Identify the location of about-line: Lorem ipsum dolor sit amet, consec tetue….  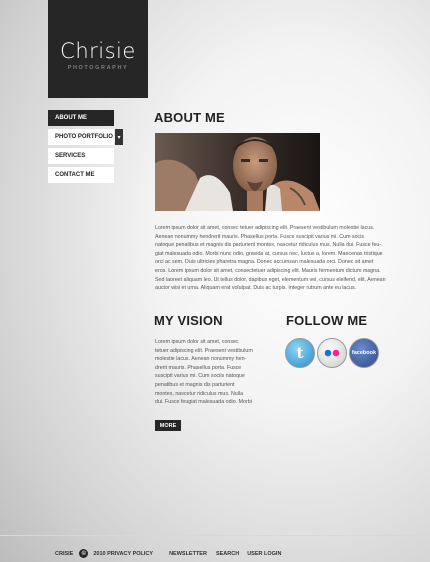
(265, 228).